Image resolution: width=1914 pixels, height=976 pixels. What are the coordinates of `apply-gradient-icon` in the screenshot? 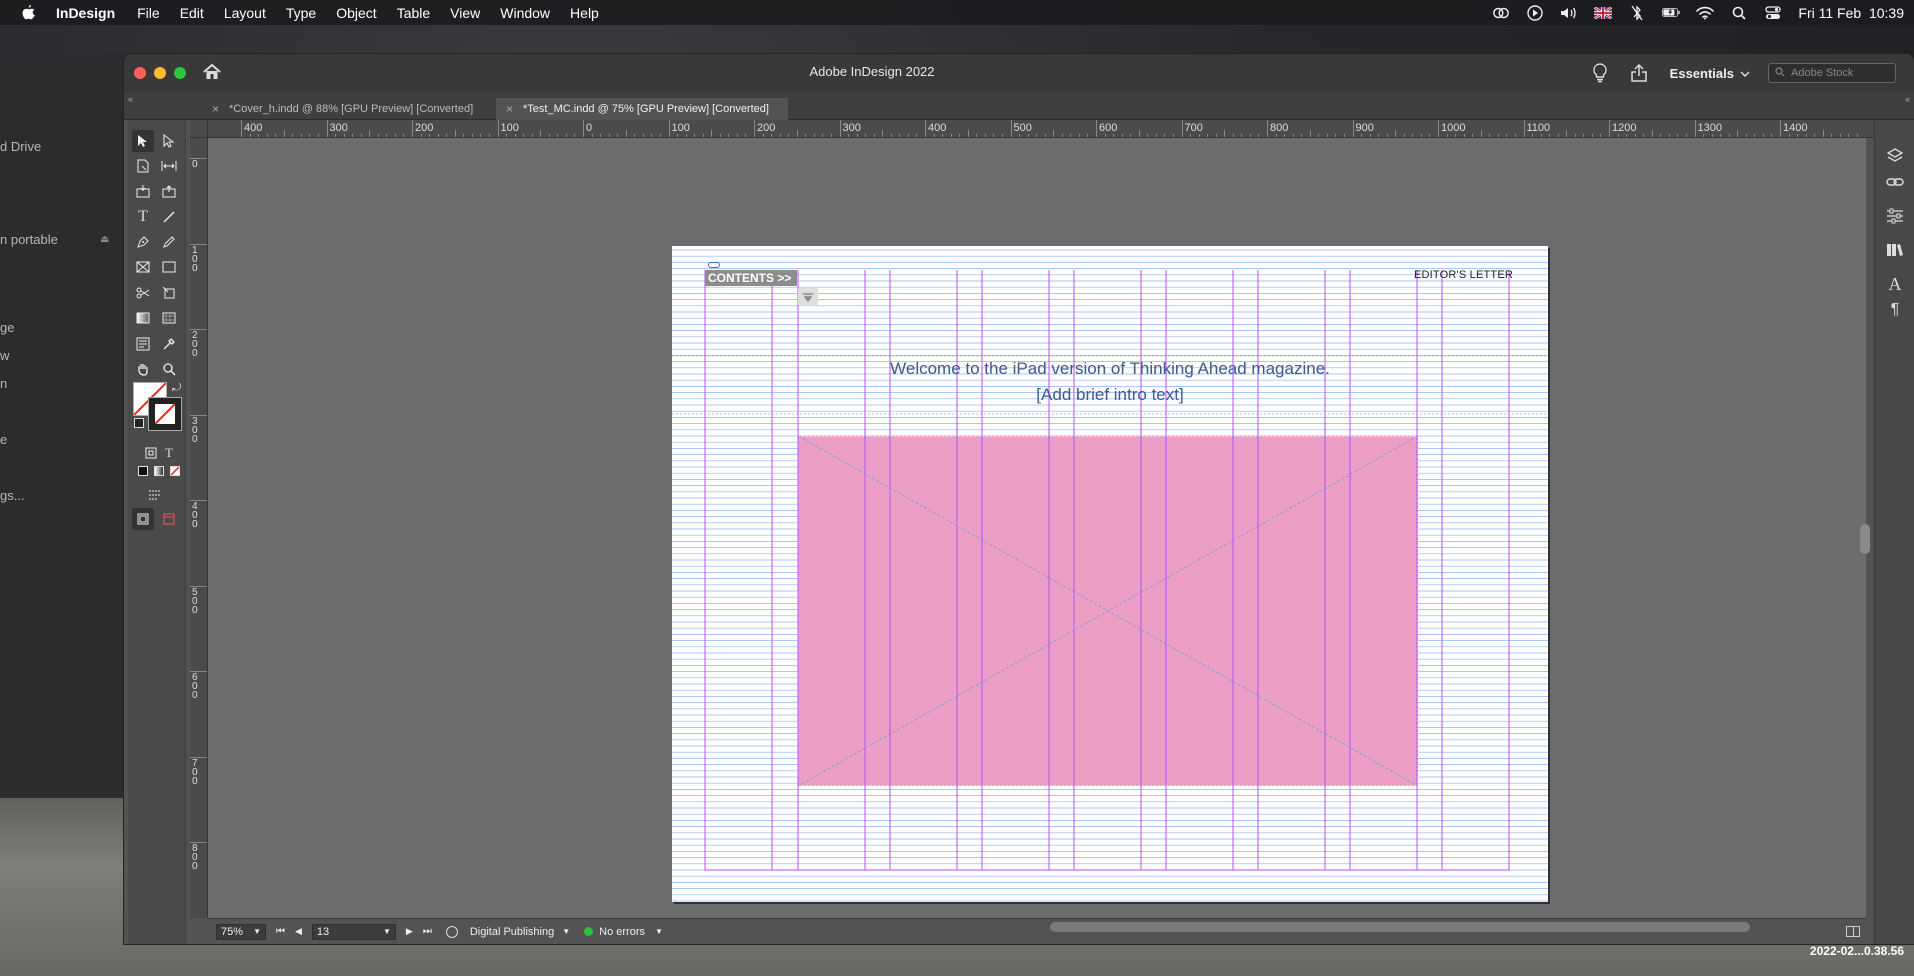 It's located at (159, 471).